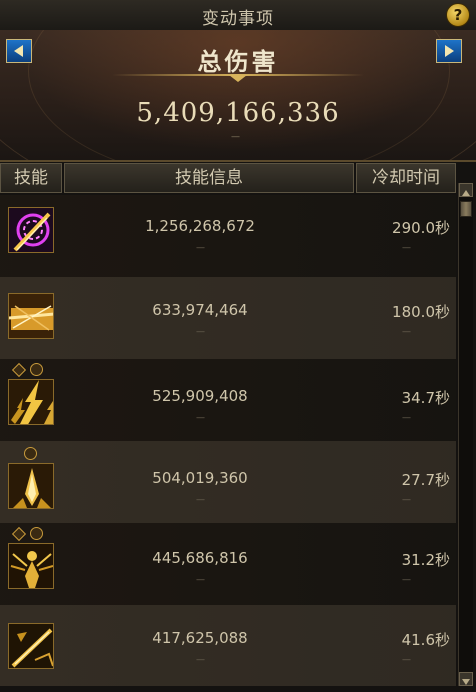 The width and height of the screenshot is (476, 692). I want to click on skill-damage: 504,019,360, so click(200, 478).